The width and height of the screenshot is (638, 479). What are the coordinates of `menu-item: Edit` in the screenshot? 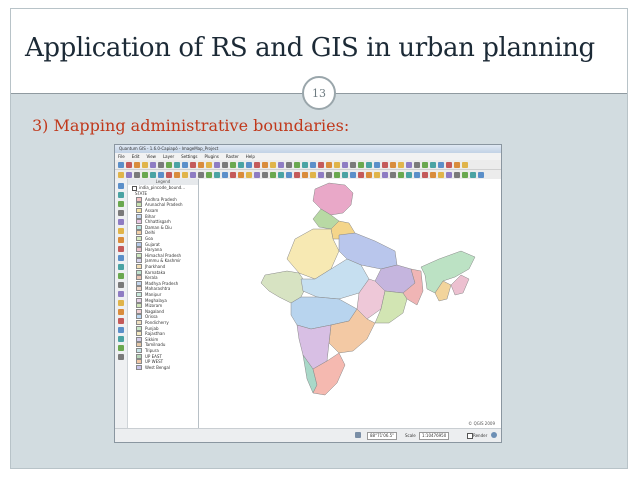 It's located at (136, 156).